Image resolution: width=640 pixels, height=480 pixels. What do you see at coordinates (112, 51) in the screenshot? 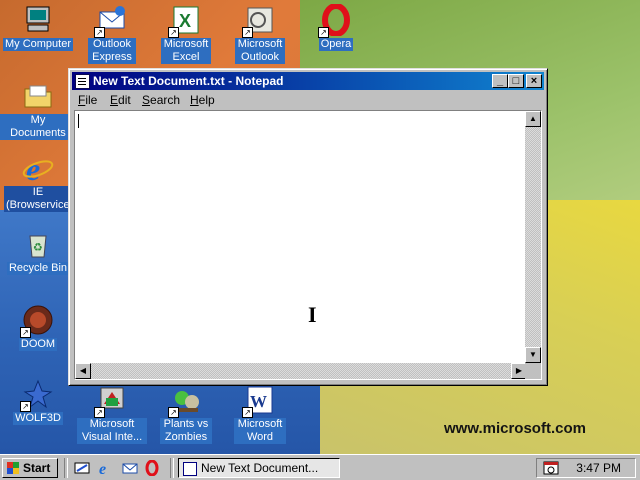
I see `desktop-icon-label: Outlook Express` at bounding box center [112, 51].